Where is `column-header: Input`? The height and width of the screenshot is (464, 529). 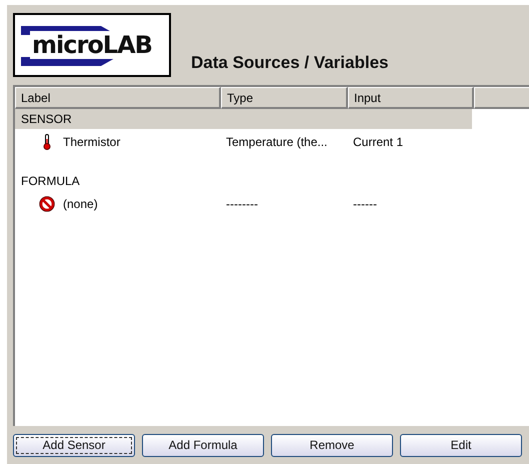 column-header: Input is located at coordinates (411, 98).